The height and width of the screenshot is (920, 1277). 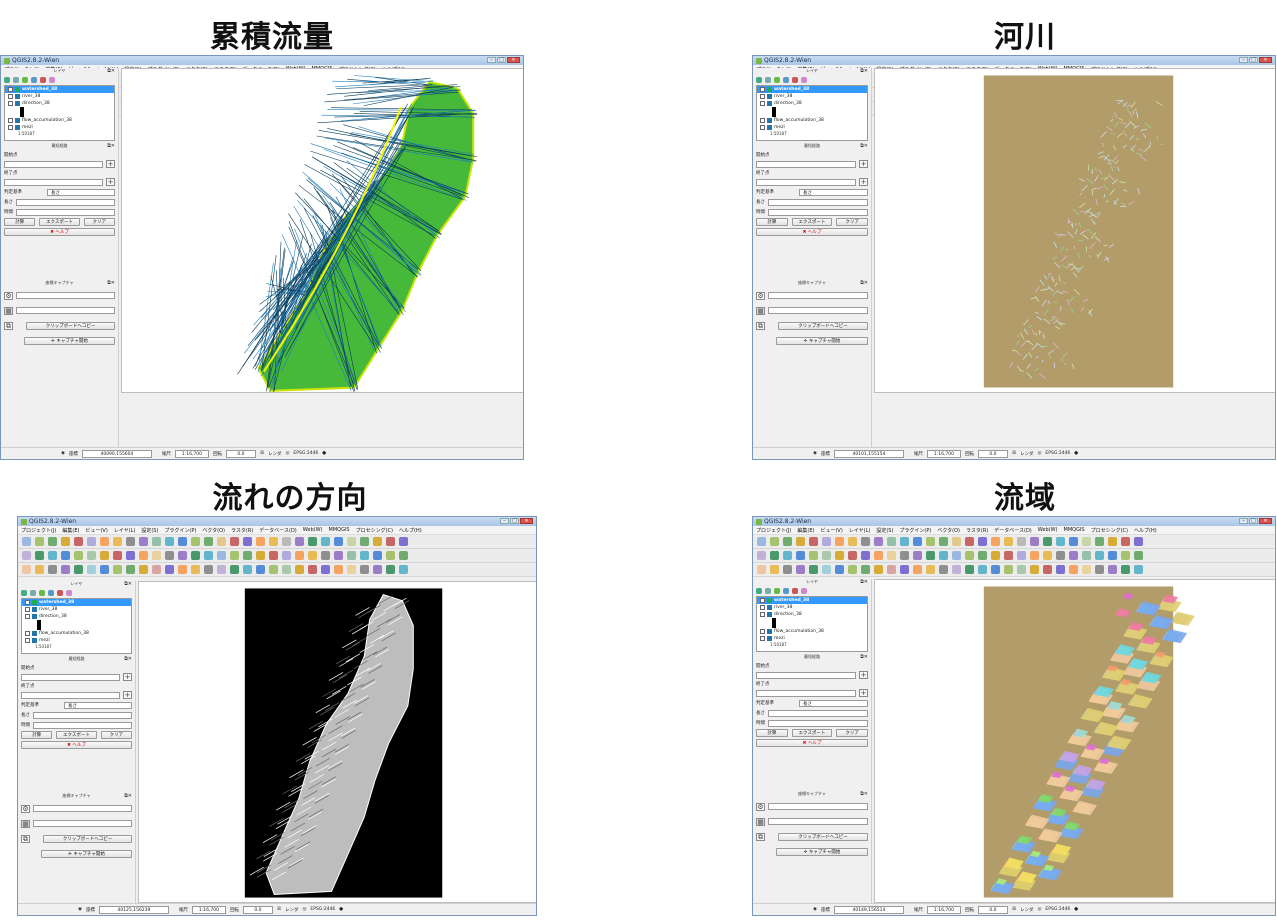 What do you see at coordinates (191, 453) in the screenshot?
I see `scale-field: 1:16,700` at bounding box center [191, 453].